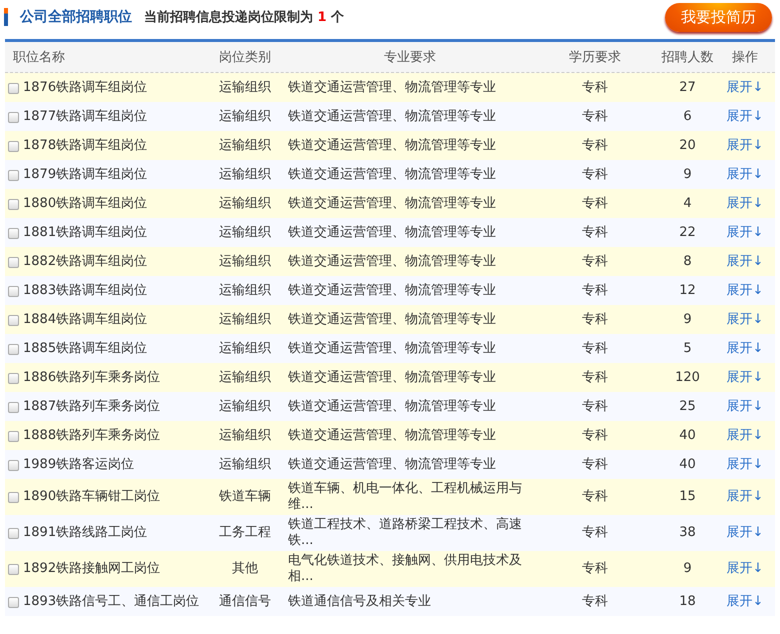 This screenshot has height=634, width=780. What do you see at coordinates (745, 57) in the screenshot?
I see `column-header: 操作` at bounding box center [745, 57].